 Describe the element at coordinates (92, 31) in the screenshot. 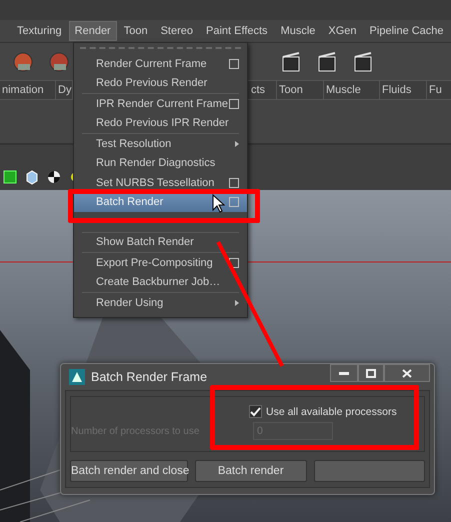

I see `menu-bar-item: Render` at that location.